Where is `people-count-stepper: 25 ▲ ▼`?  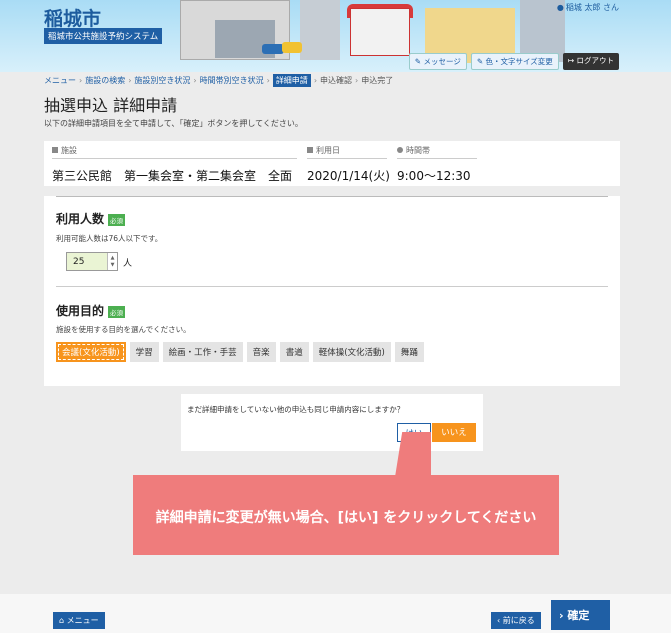 people-count-stepper: 25 ▲ ▼ is located at coordinates (92, 261).